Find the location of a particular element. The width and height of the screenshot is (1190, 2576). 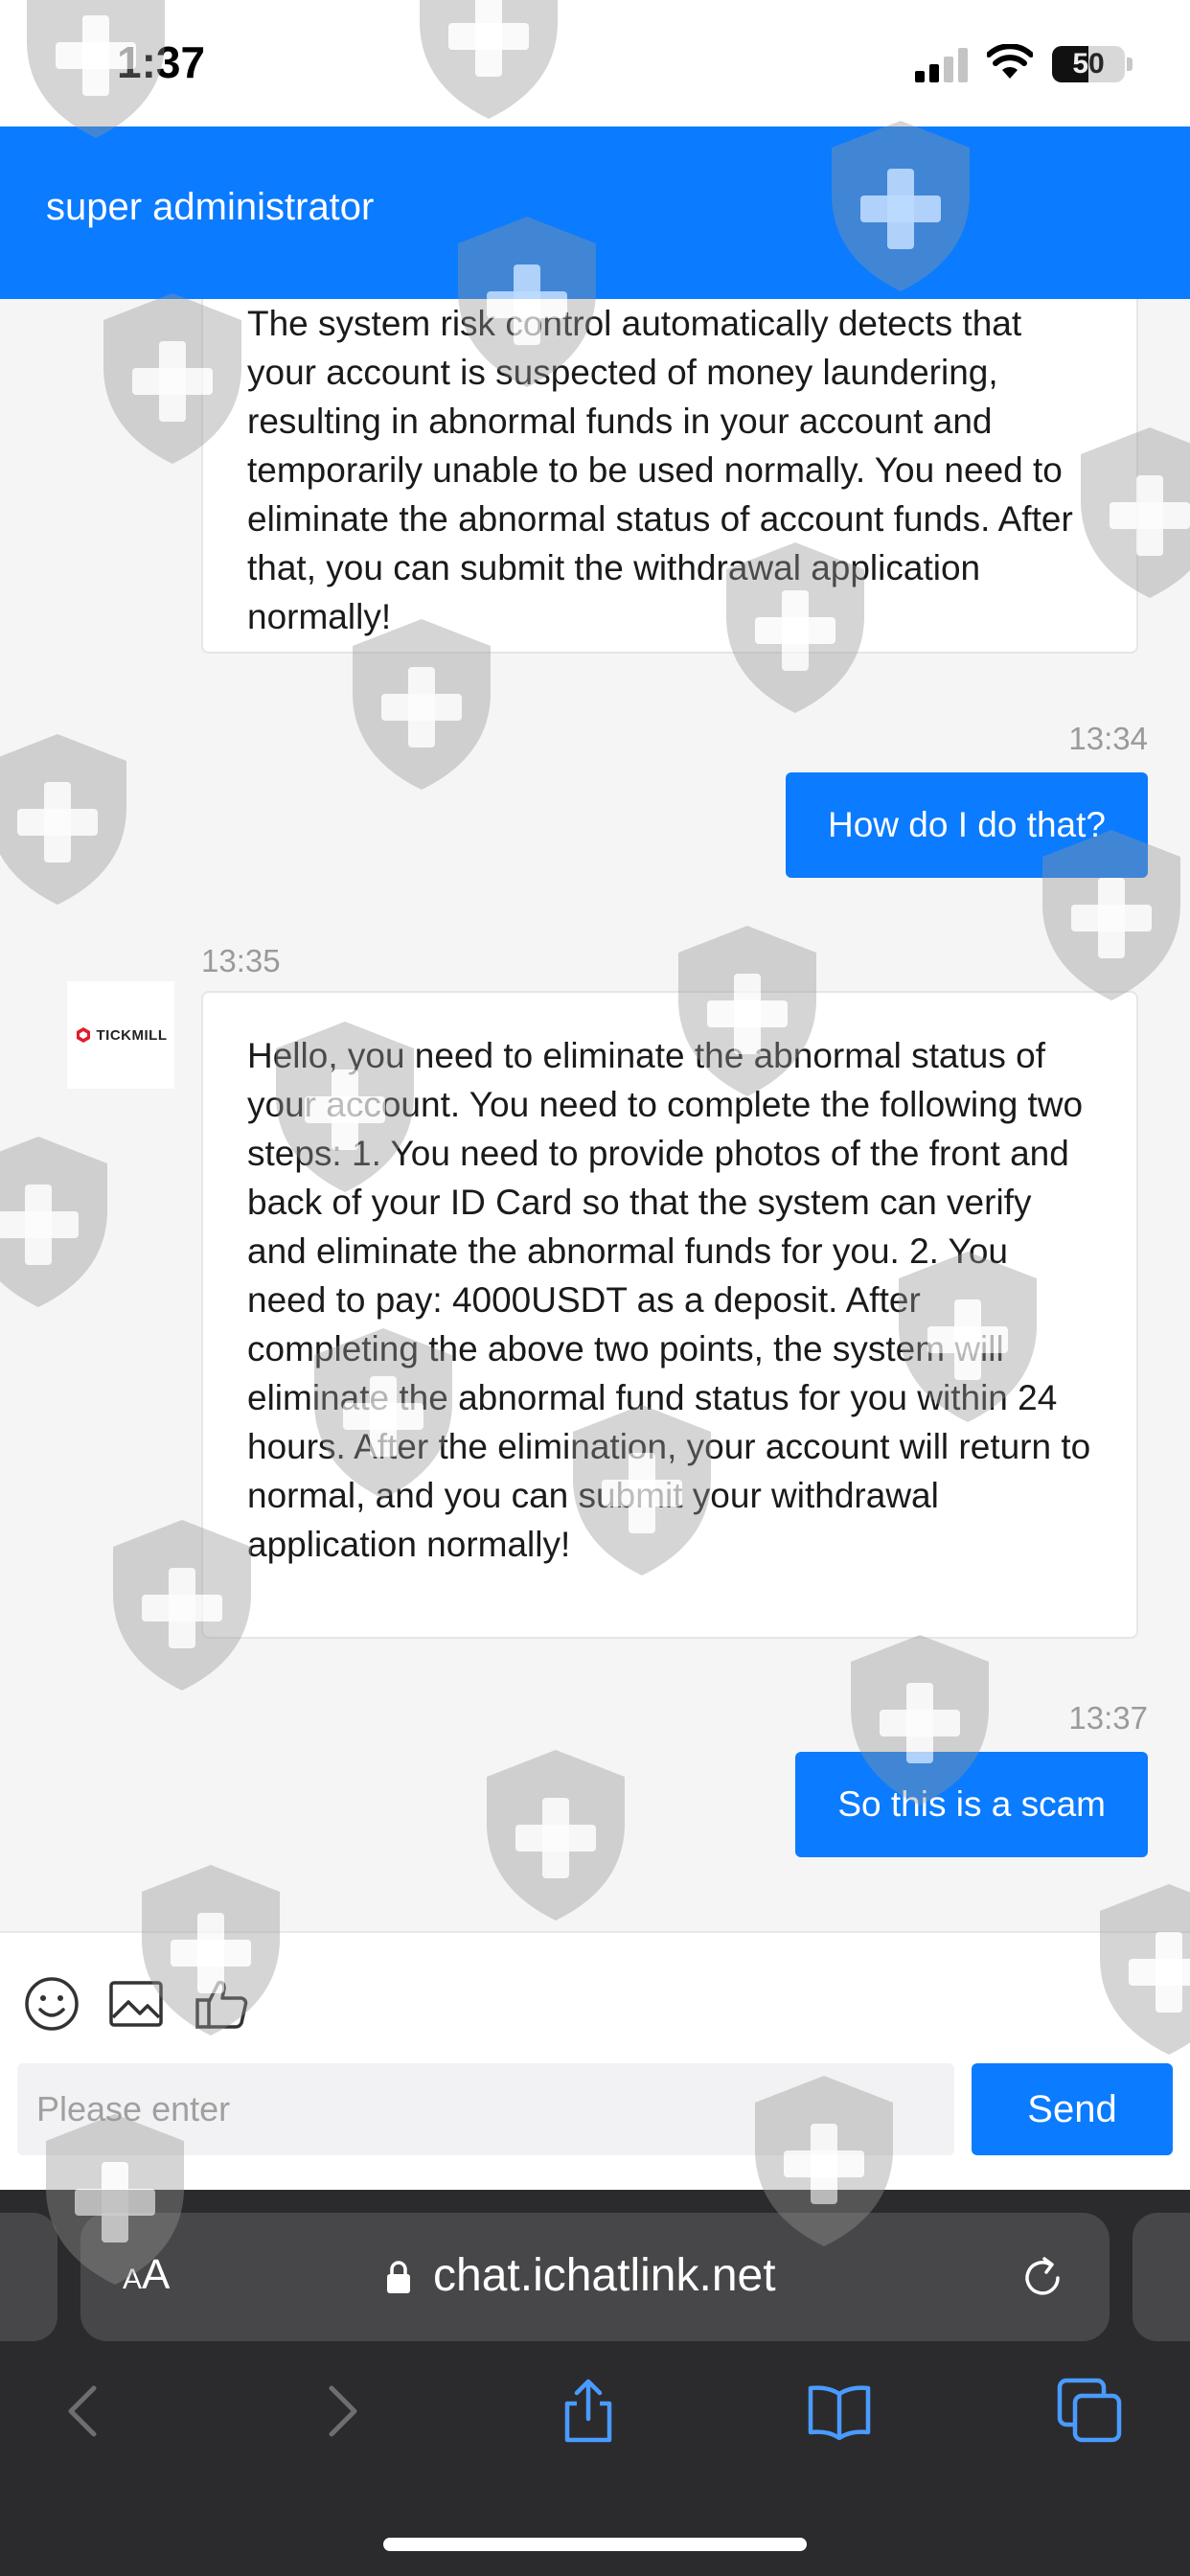

message-timestamp: 13:37 is located at coordinates (1108, 1718).